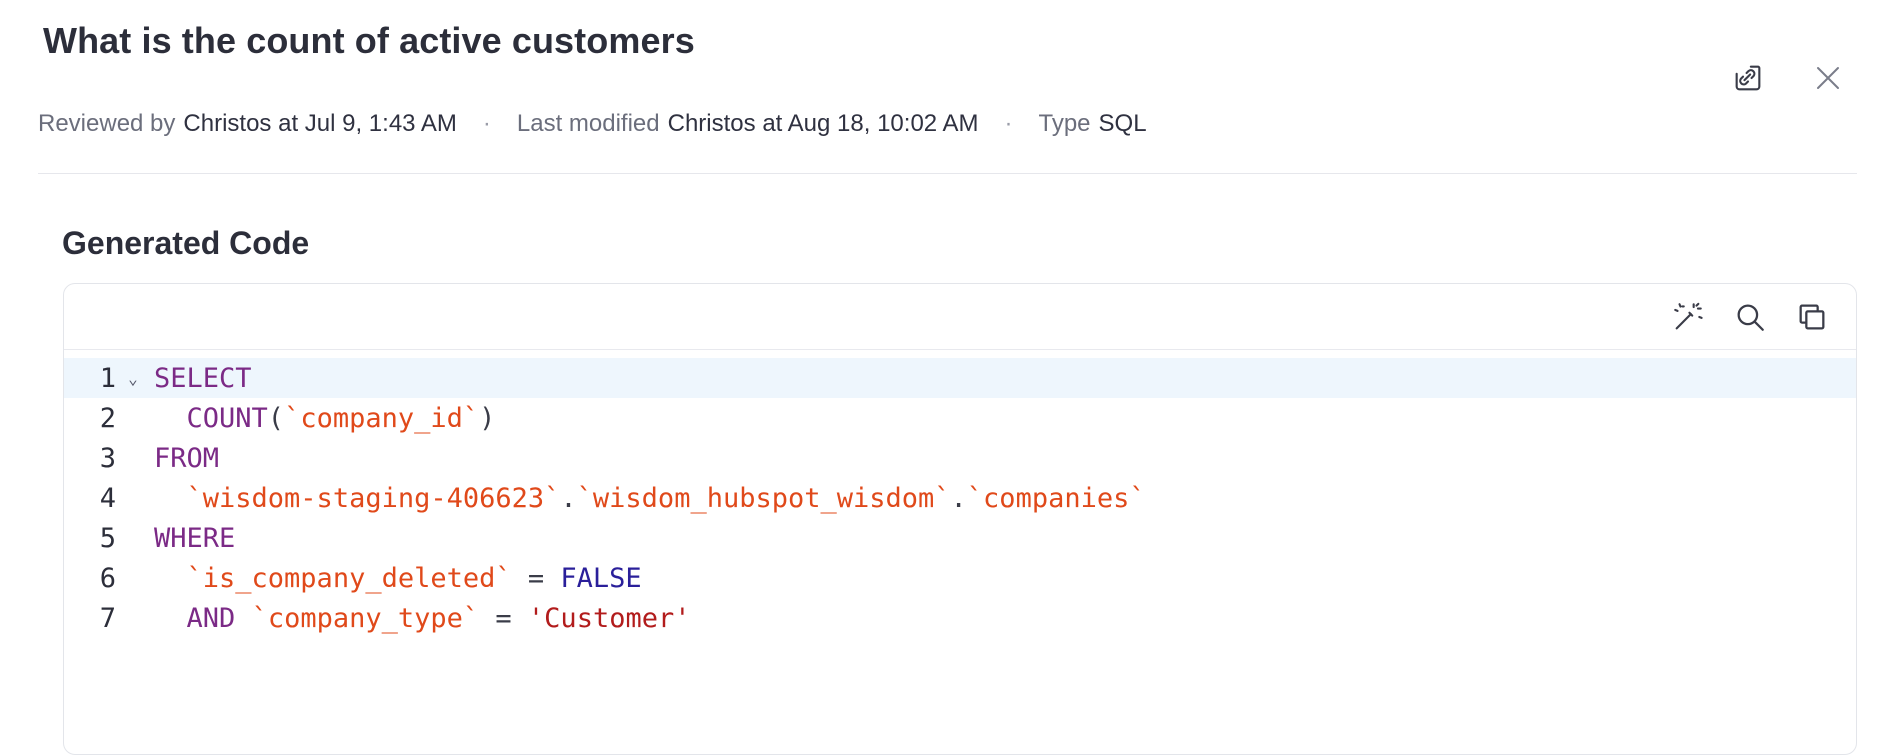 Image resolution: width=1902 pixels, height=755 pixels. What do you see at coordinates (609, 618) in the screenshot?
I see `code-token: 'Customer'` at bounding box center [609, 618].